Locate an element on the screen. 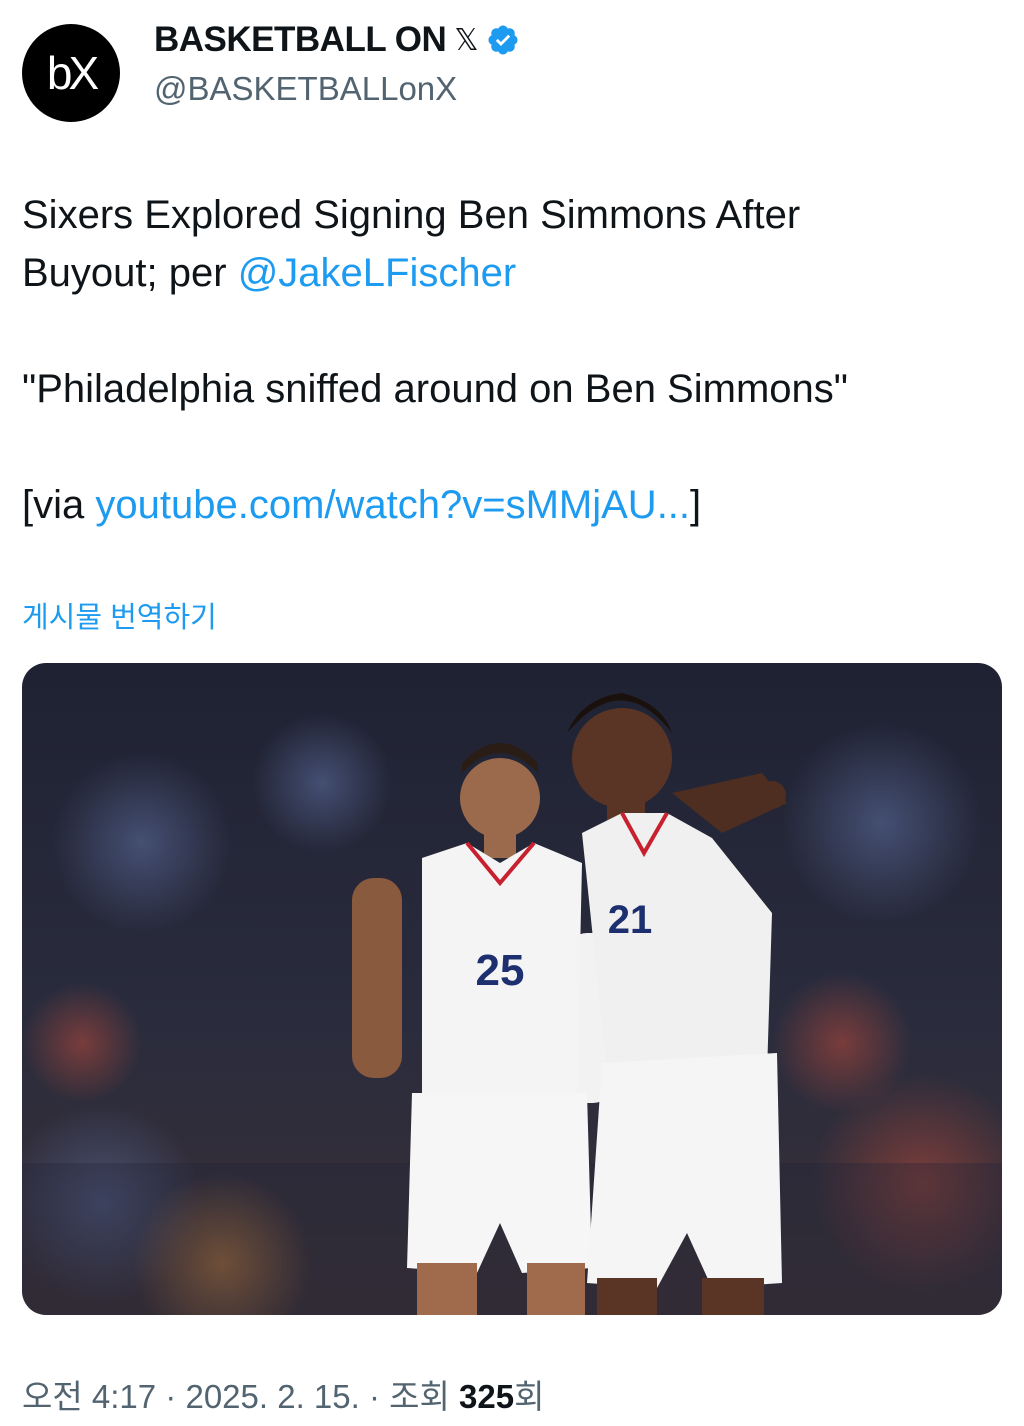  tweet-date: 2025. 2. 15. is located at coordinates (272, 1396).